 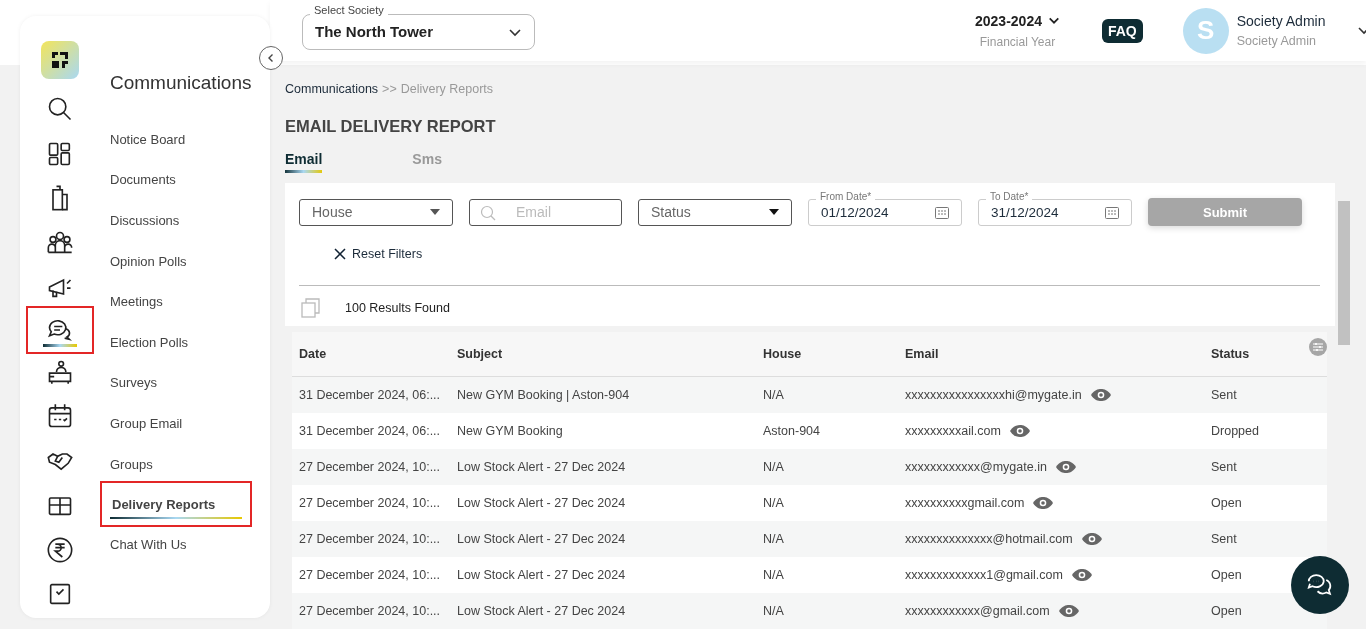 I want to click on house-select: House, so click(x=376, y=212).